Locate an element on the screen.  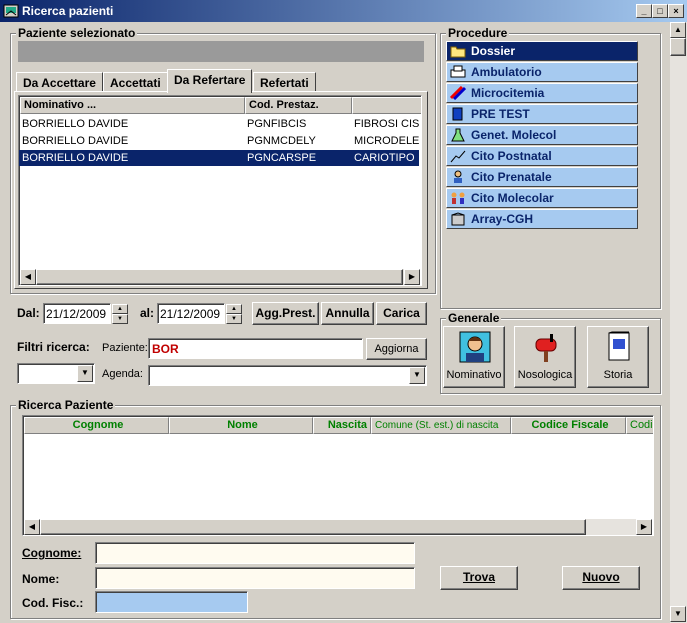
col-nascita: Nascita is located at coordinates (342, 425).